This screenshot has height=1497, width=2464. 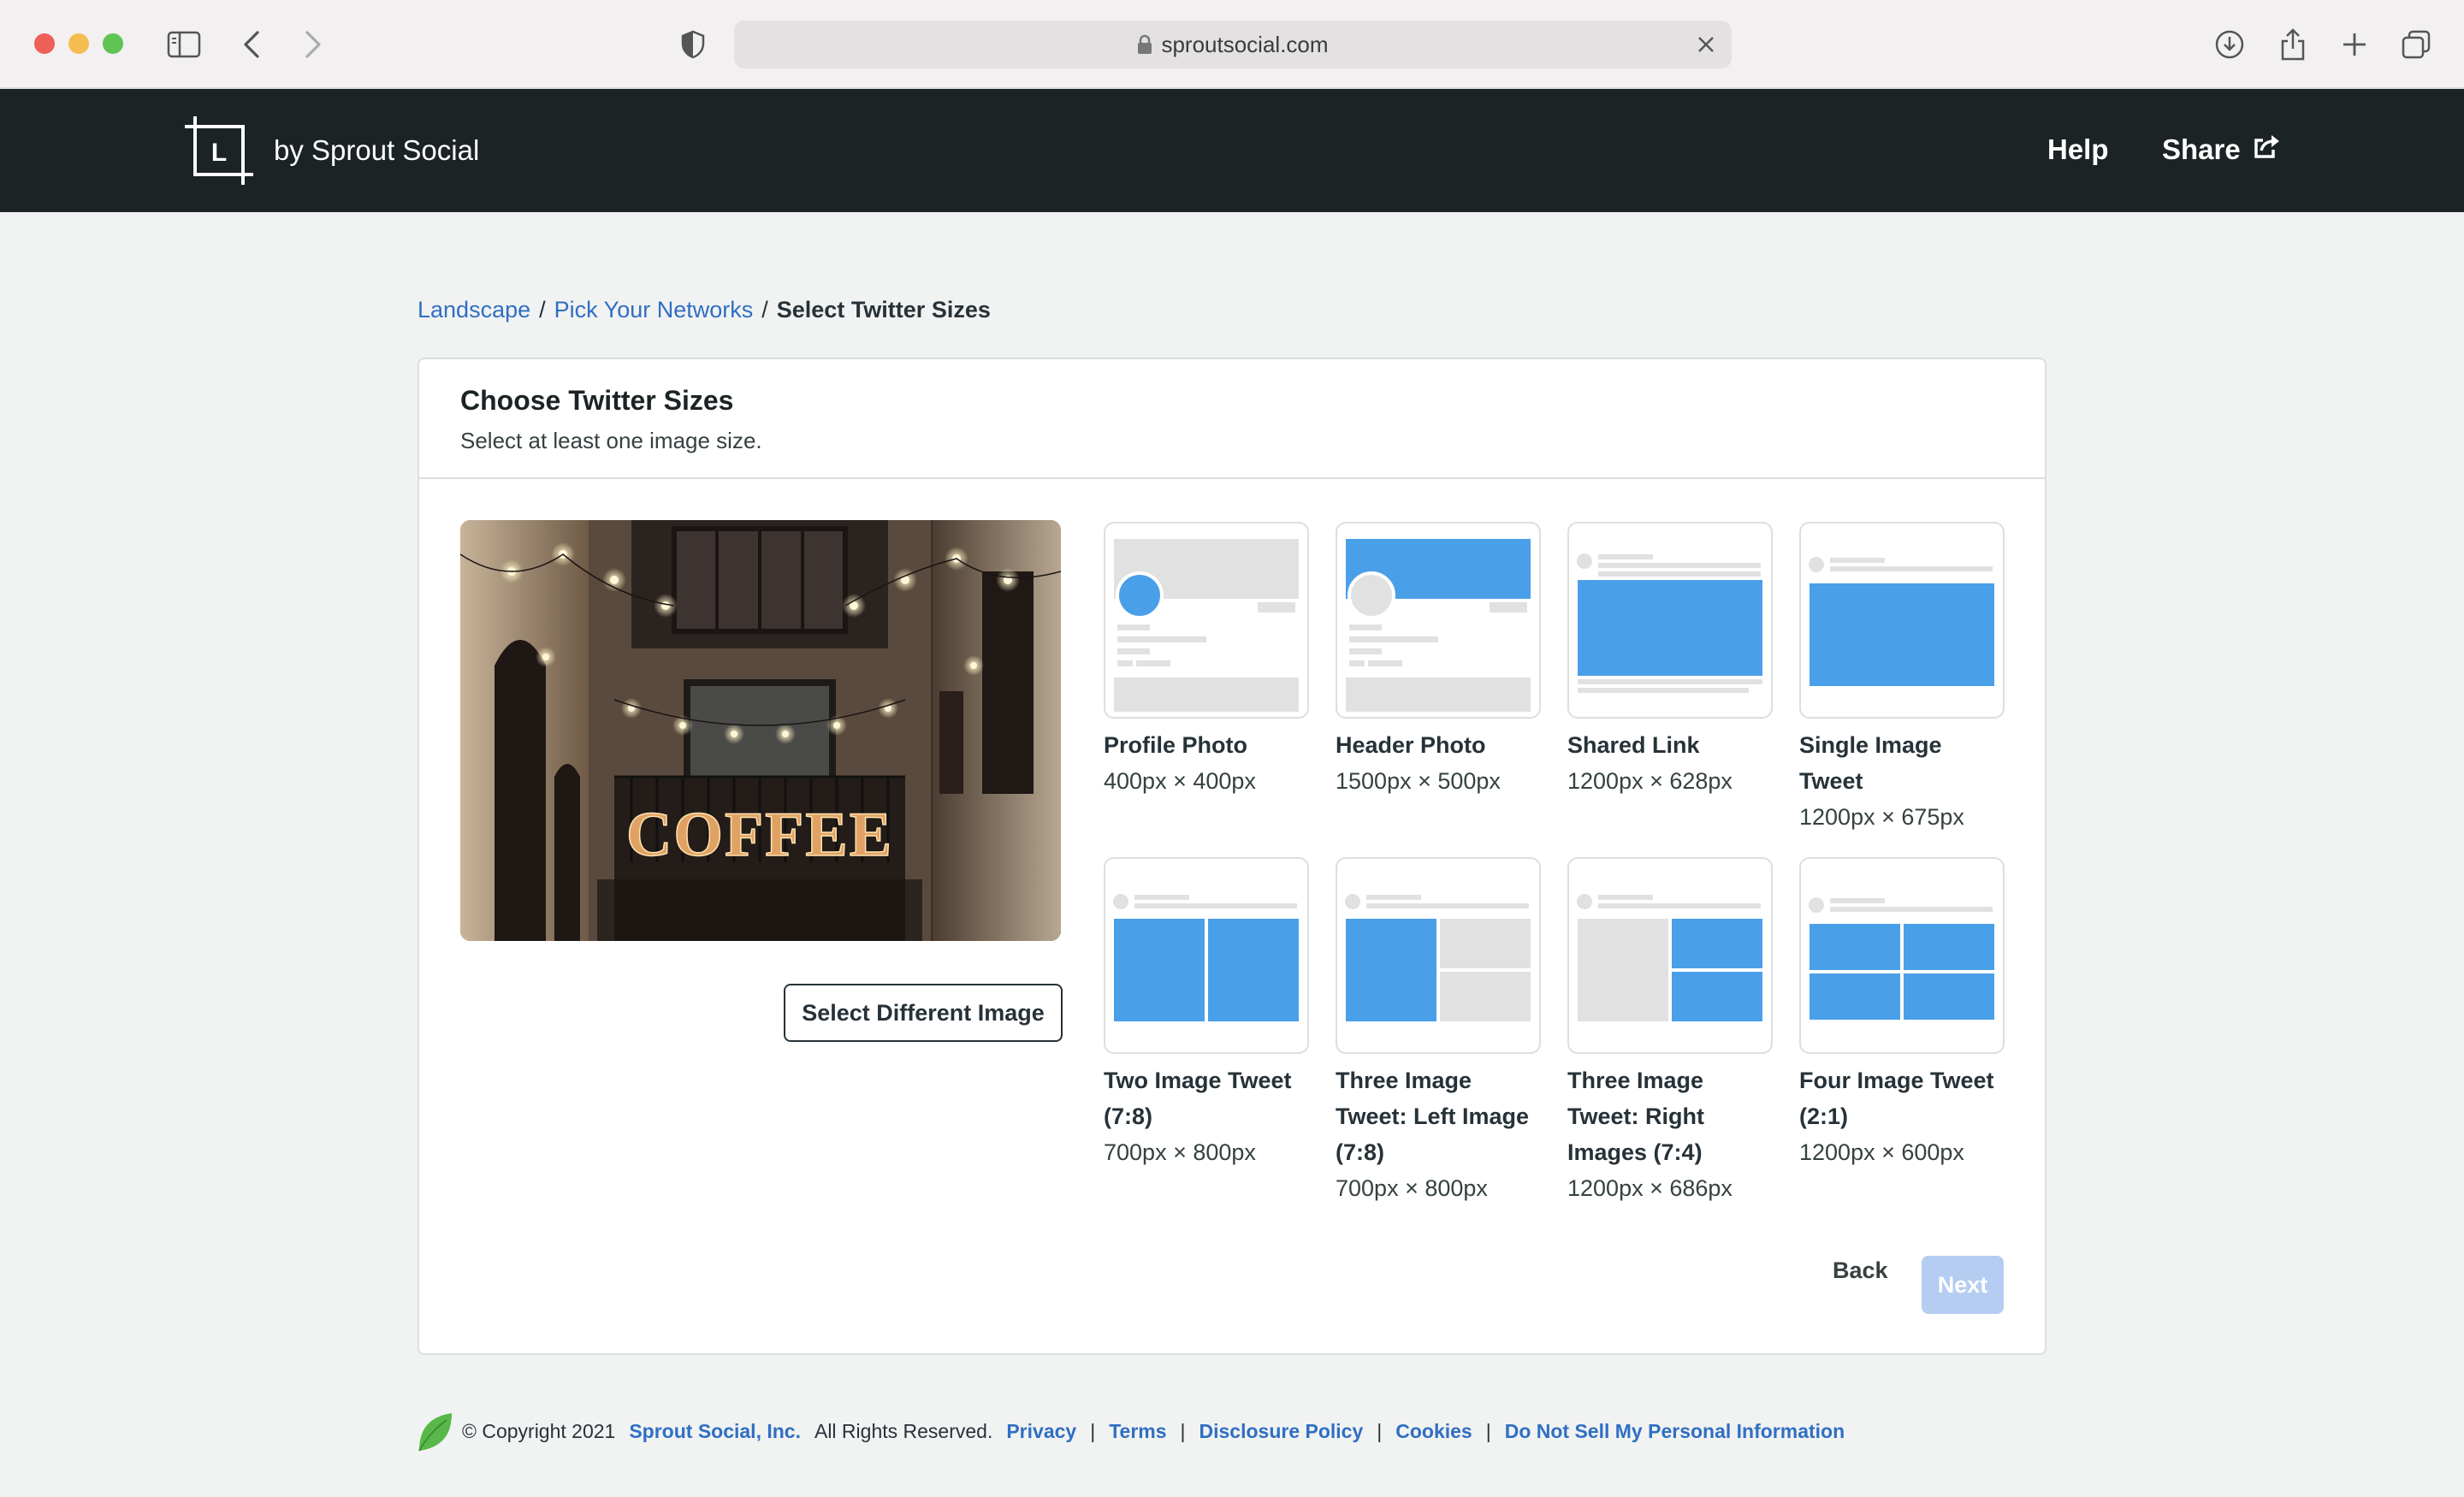 I want to click on close-window-button, so click(x=44, y=43).